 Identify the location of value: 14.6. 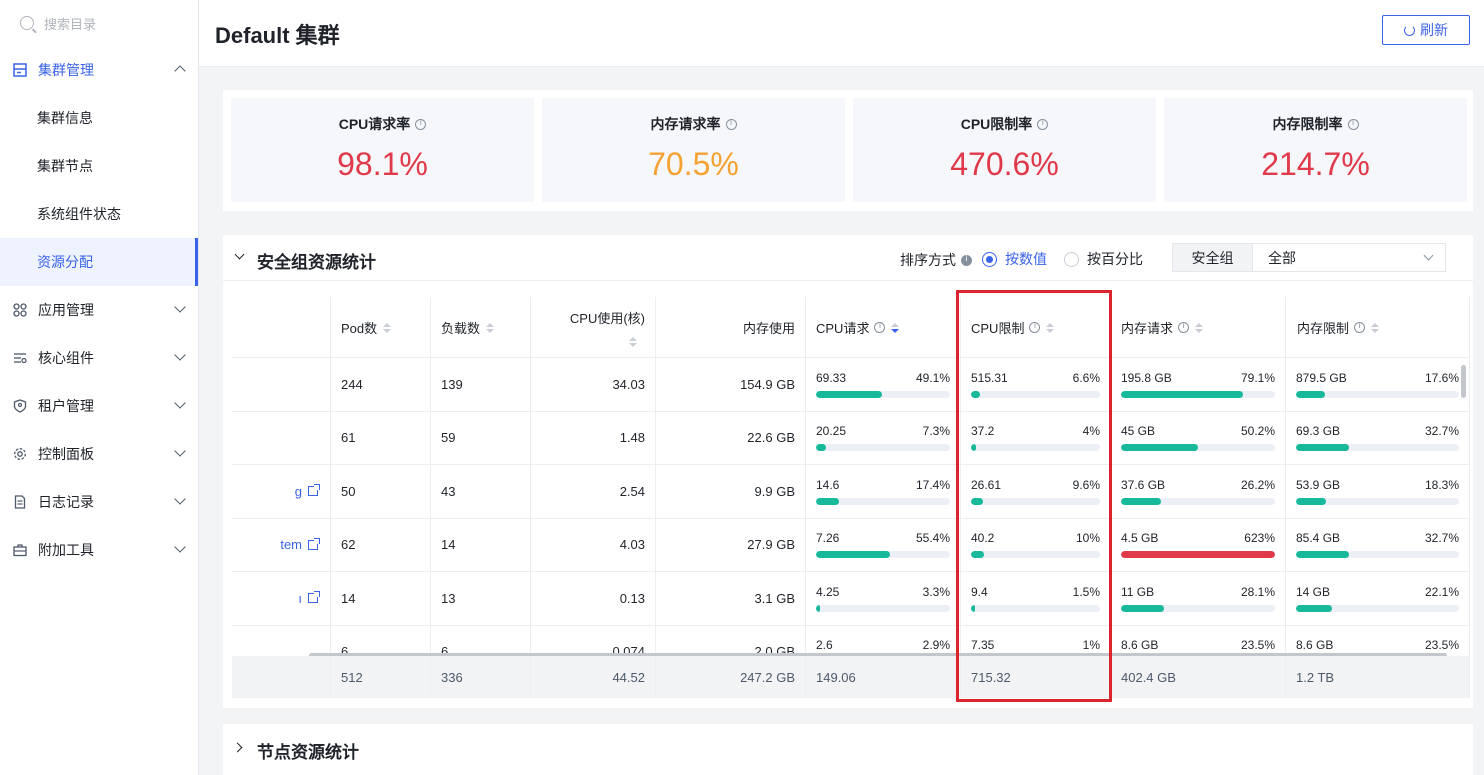
(828, 484).